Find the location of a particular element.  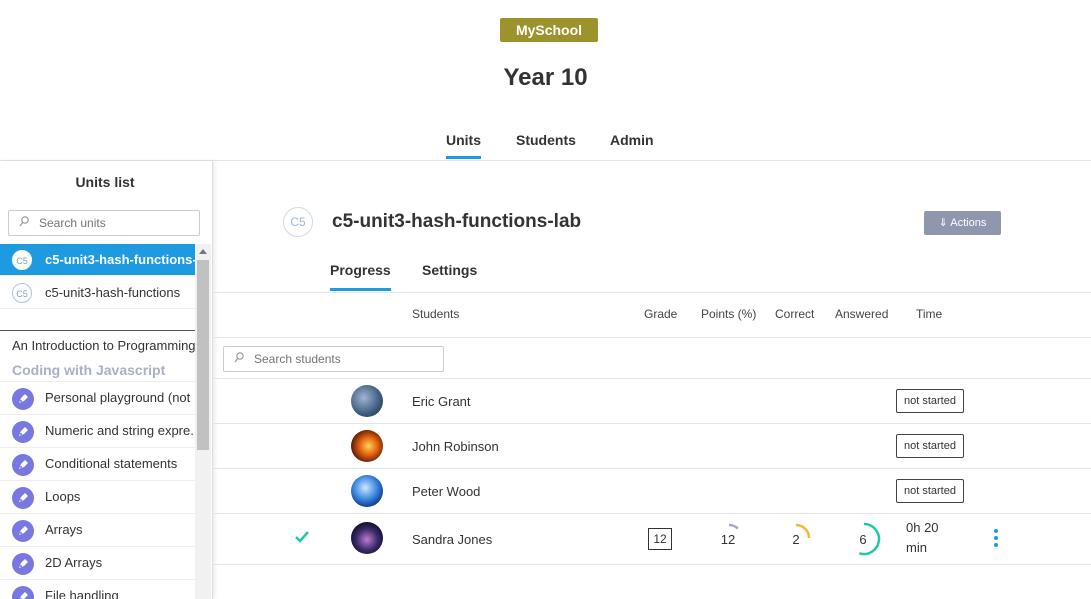

lesson-item: 2D Arrays is located at coordinates (97, 562).